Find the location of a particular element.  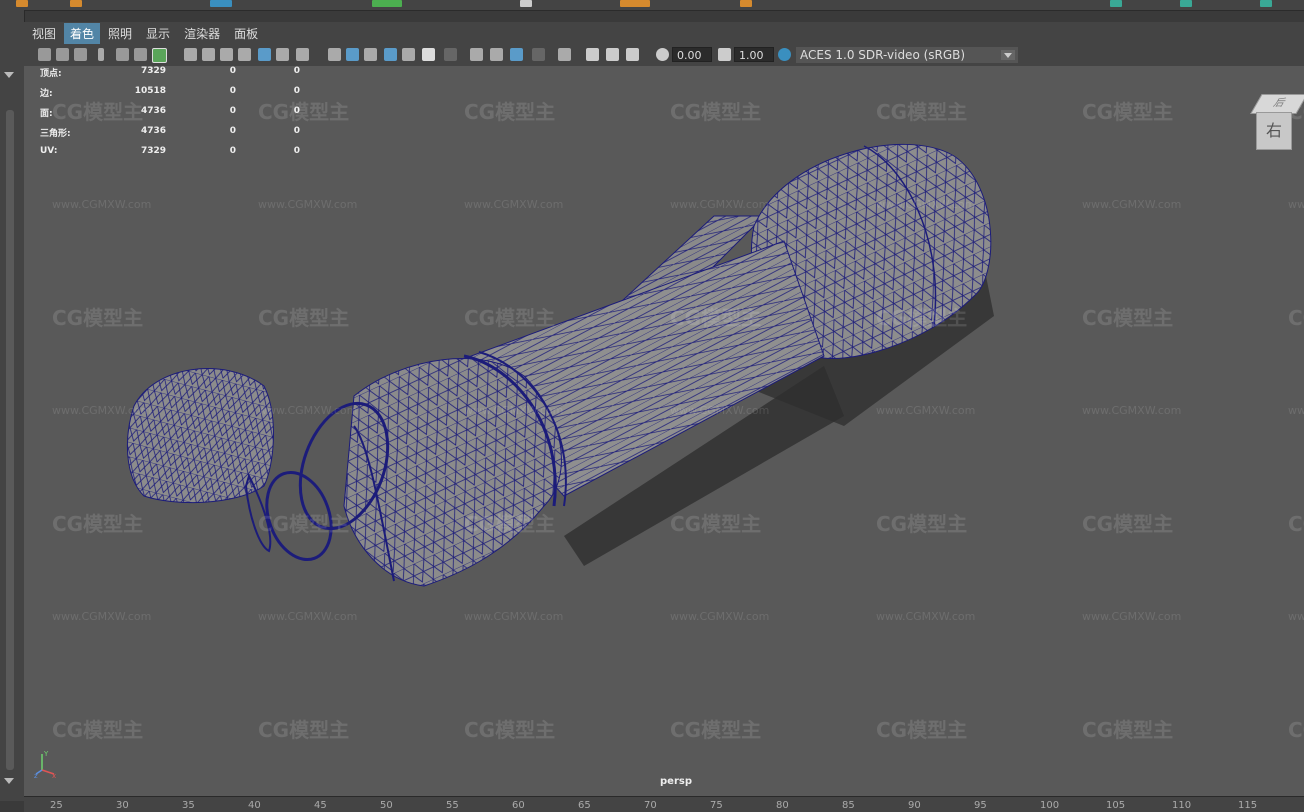

resolution-gate-icon is located at coordinates (226, 54).